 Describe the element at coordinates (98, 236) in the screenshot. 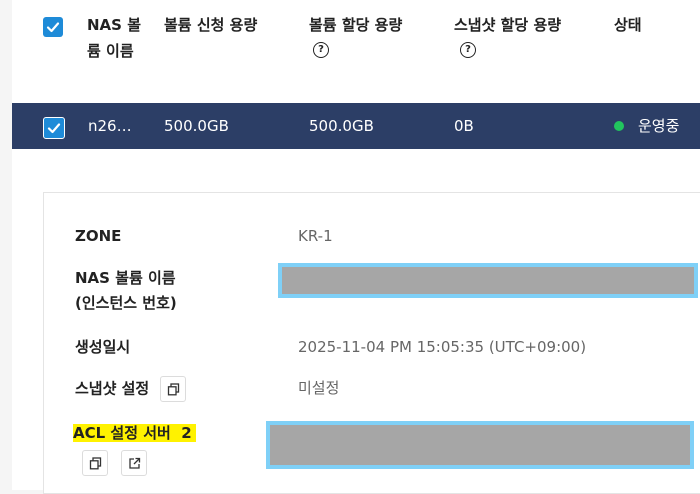

I see `zone-label: ZONE` at that location.